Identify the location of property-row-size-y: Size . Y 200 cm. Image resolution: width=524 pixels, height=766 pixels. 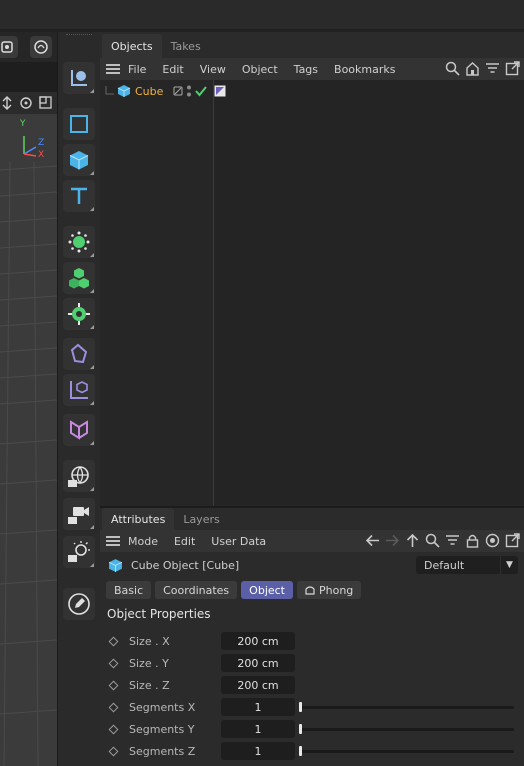
(312, 663).